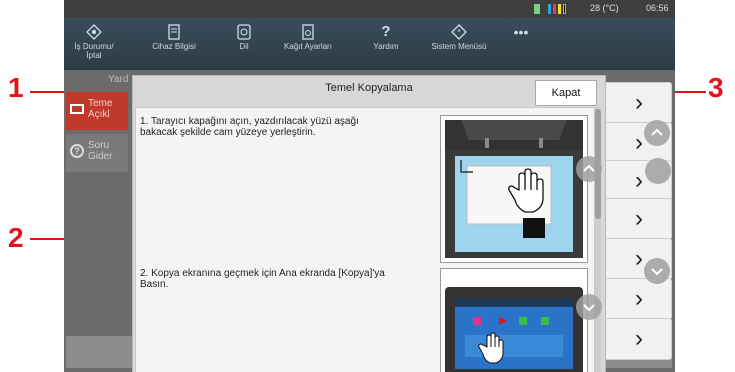  I want to click on display-icon, so click(77, 109).